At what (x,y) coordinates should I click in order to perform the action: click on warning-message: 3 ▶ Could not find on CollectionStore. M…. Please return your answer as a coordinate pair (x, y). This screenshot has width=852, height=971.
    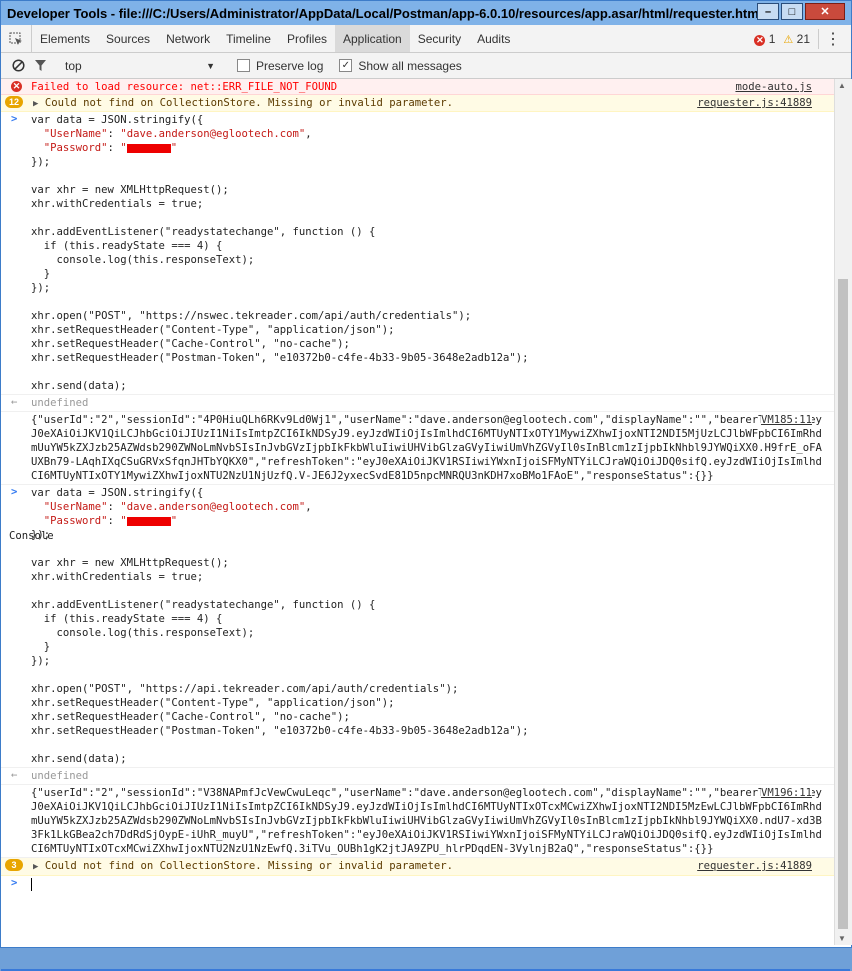
    Looking at the image, I should click on (417, 867).